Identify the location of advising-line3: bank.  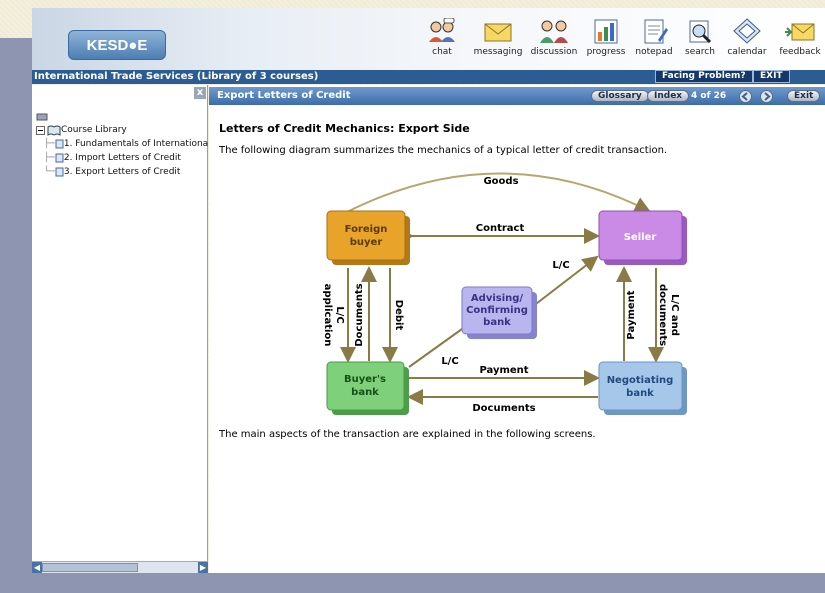
(497, 322).